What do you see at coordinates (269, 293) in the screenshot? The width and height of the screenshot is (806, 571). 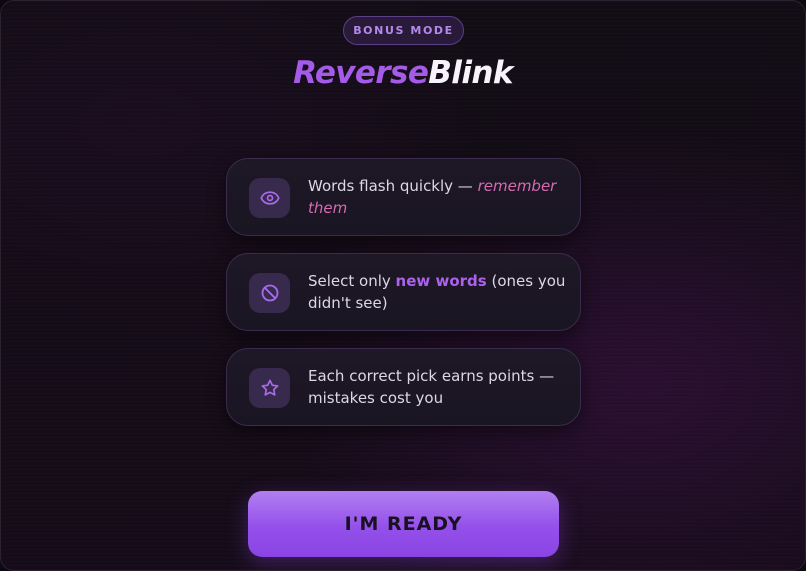 I see `ban-icon` at bounding box center [269, 293].